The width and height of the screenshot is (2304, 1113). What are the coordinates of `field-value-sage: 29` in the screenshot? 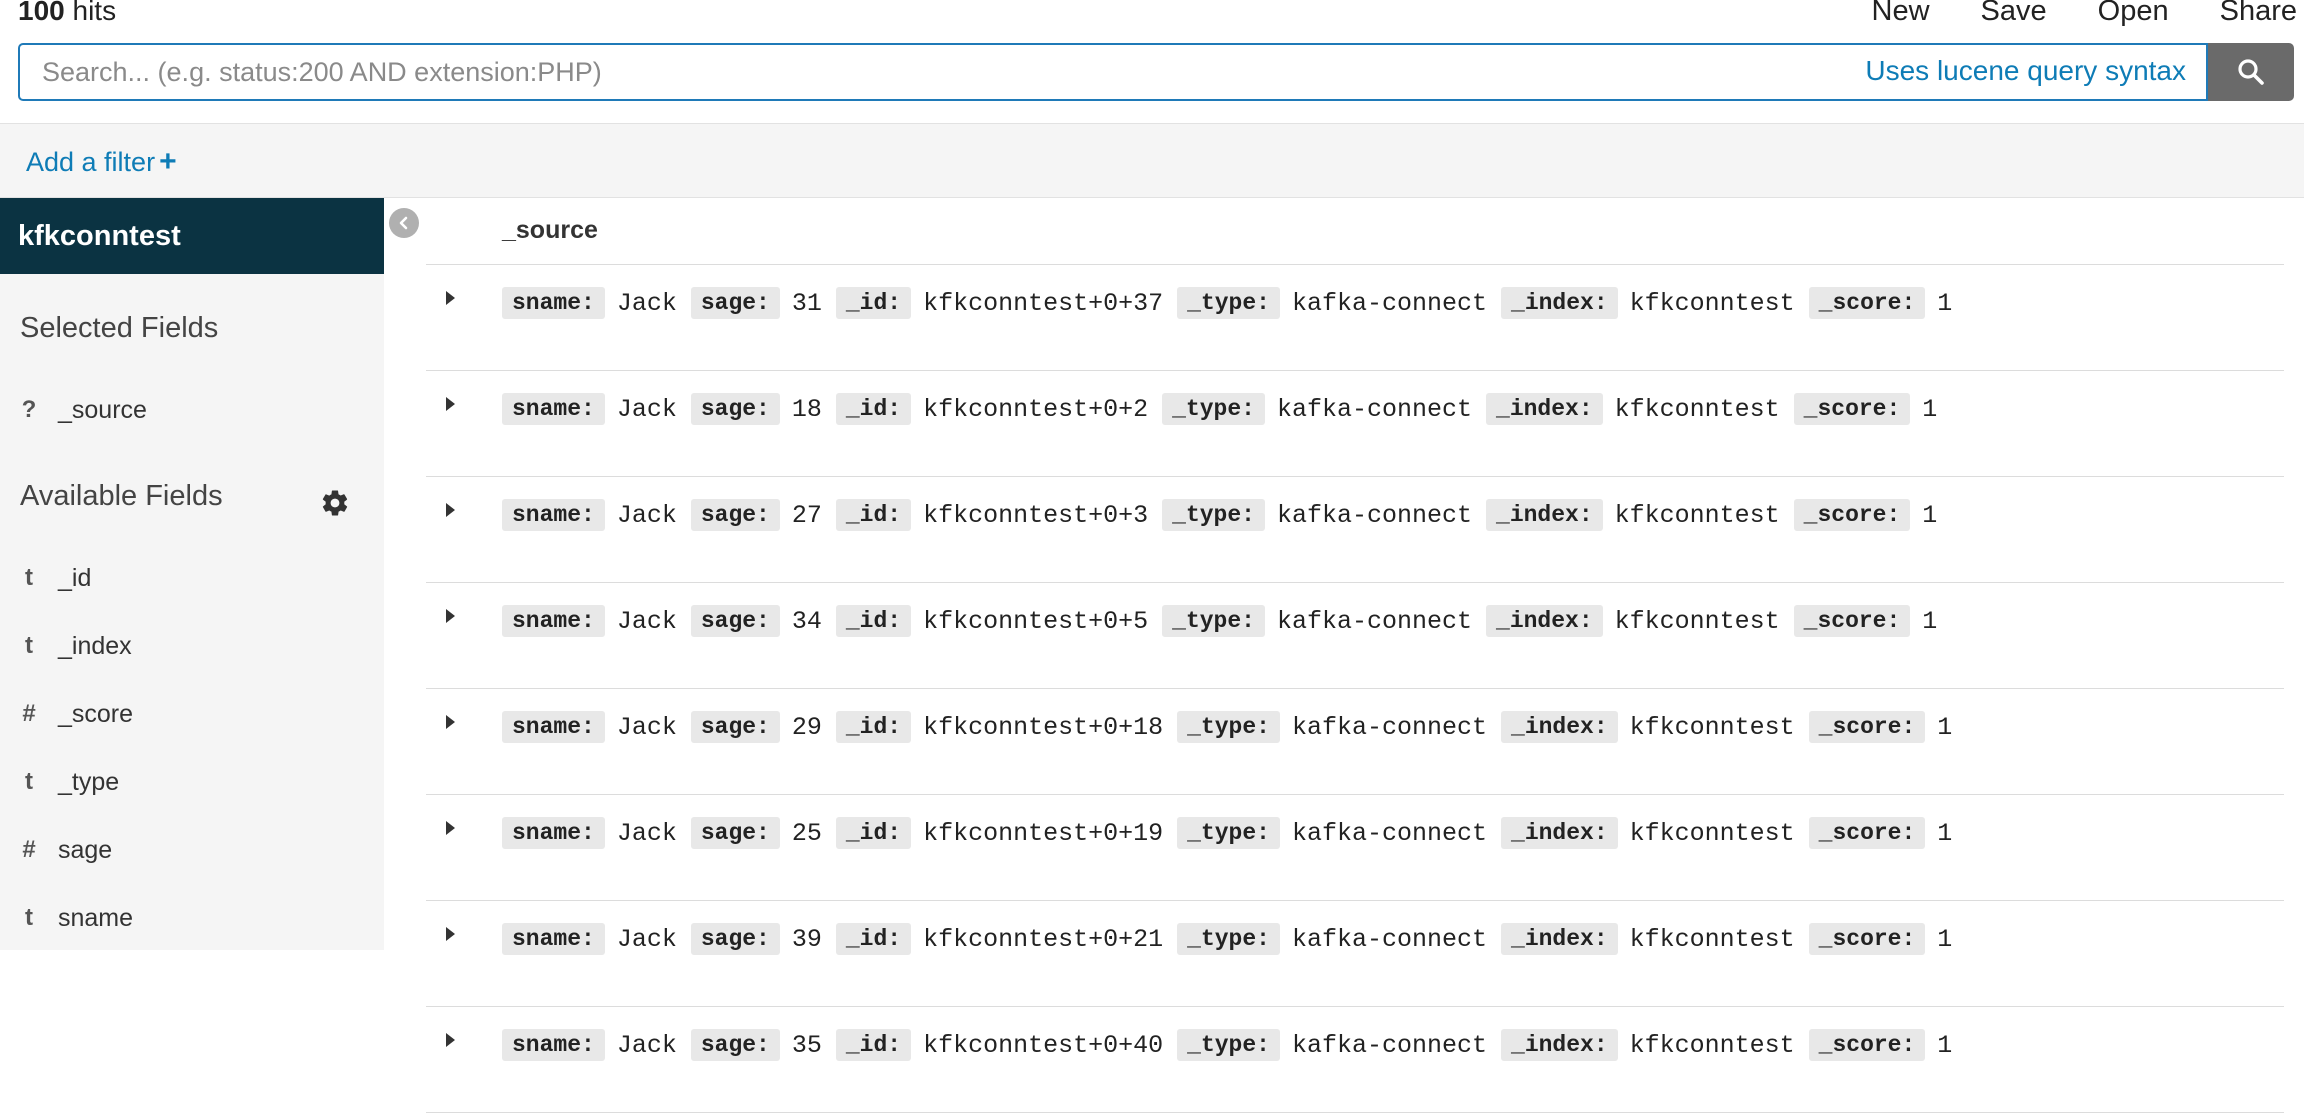 It's located at (806, 727).